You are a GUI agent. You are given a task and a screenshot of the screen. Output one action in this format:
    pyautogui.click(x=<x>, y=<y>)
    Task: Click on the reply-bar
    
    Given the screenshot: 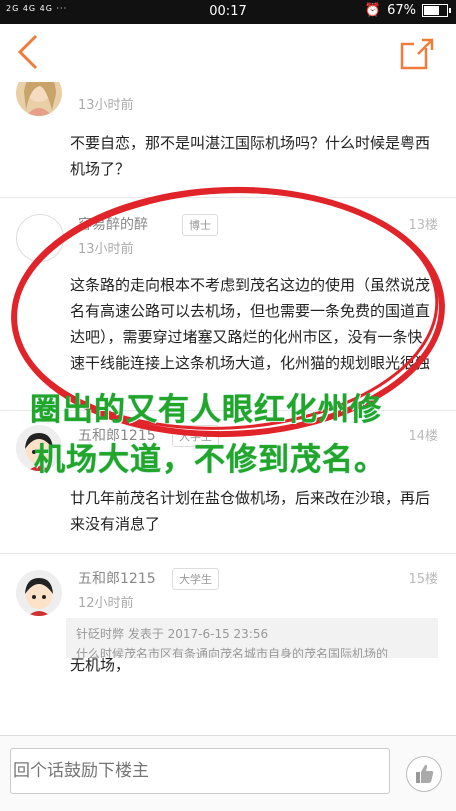 What is the action you would take?
    pyautogui.click(x=228, y=773)
    